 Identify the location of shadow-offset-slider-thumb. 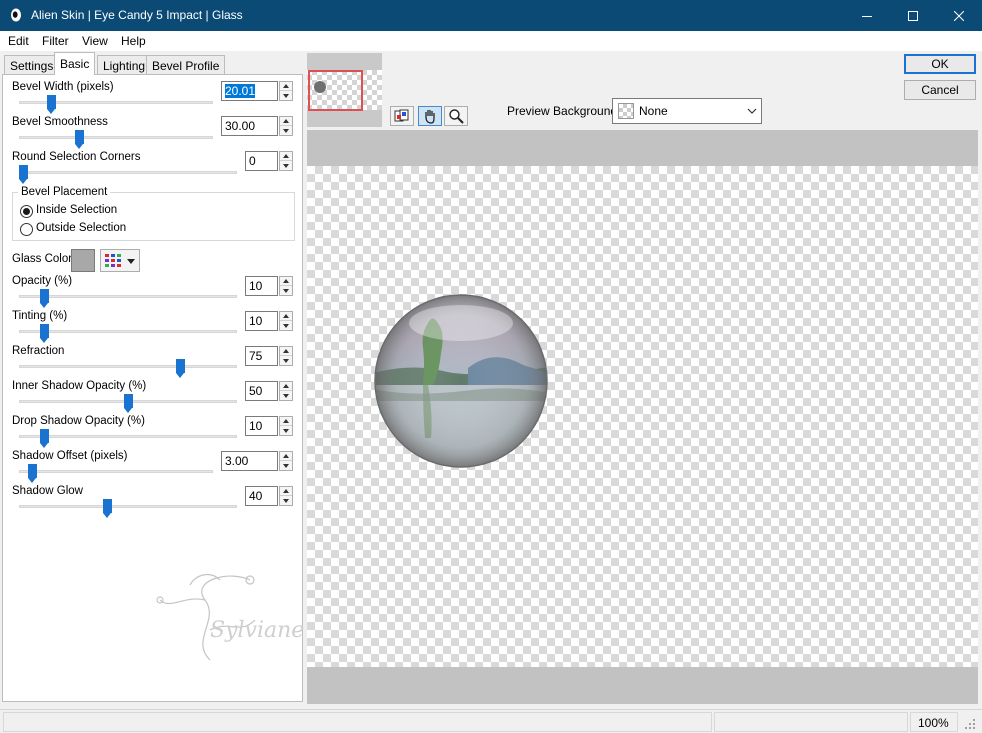
(33, 473).